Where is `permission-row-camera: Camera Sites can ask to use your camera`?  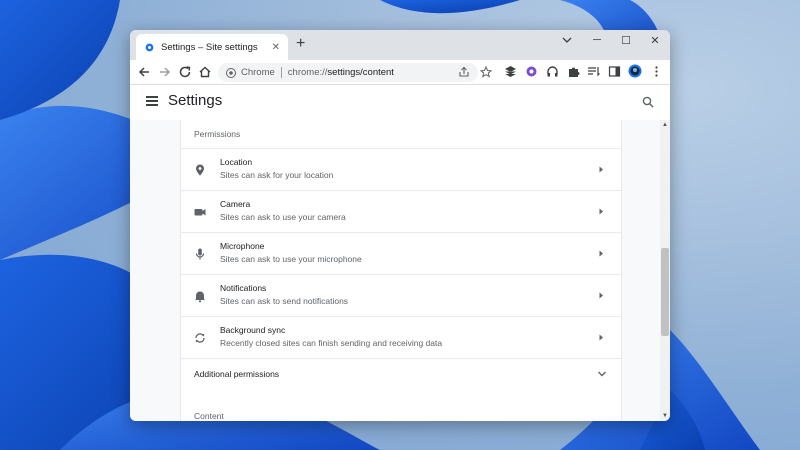 permission-row-camera: Camera Sites can ask to use your camera is located at coordinates (401, 211).